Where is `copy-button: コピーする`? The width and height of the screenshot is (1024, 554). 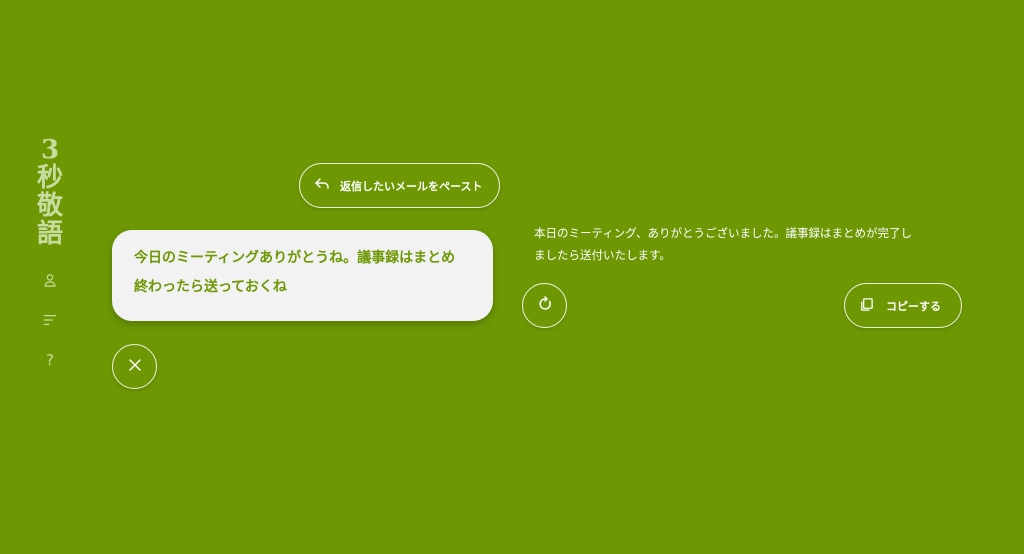 copy-button: コピーする is located at coordinates (903, 305).